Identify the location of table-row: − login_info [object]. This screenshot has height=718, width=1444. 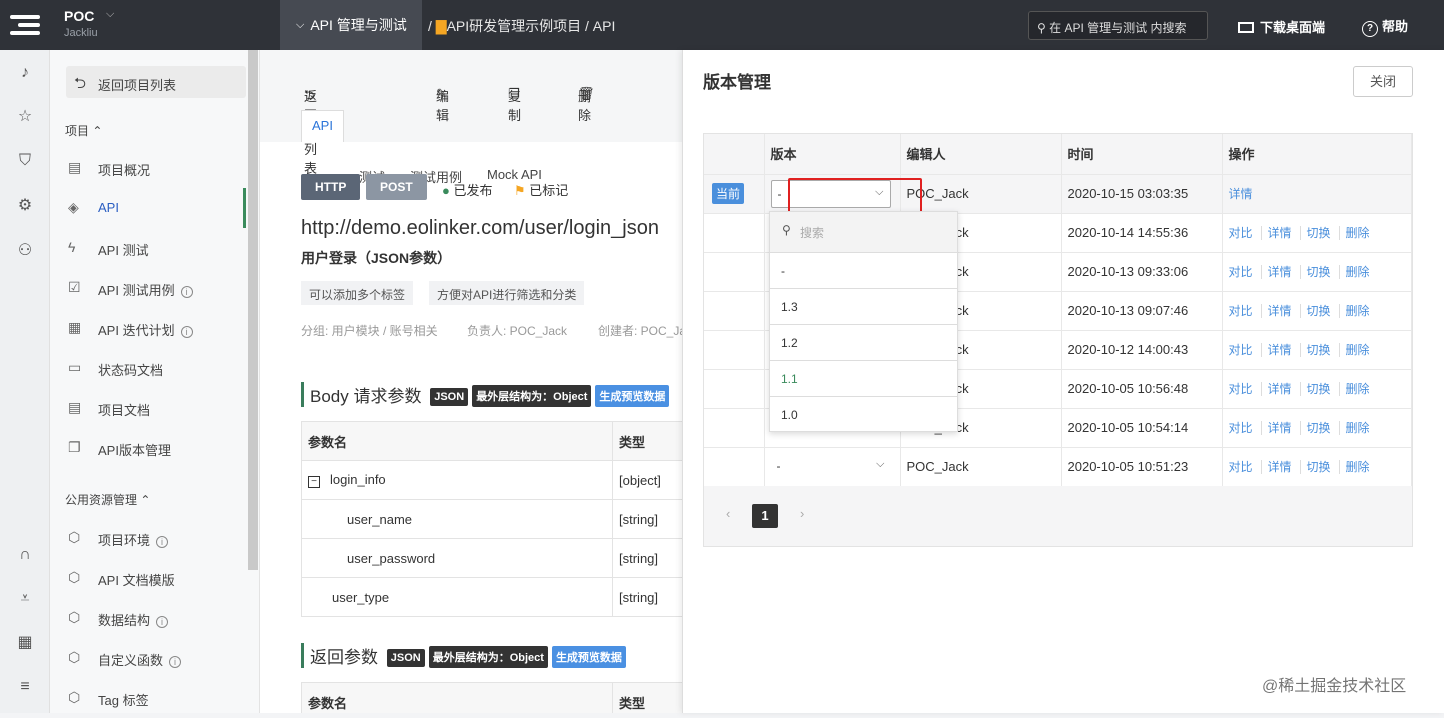
(491, 480).